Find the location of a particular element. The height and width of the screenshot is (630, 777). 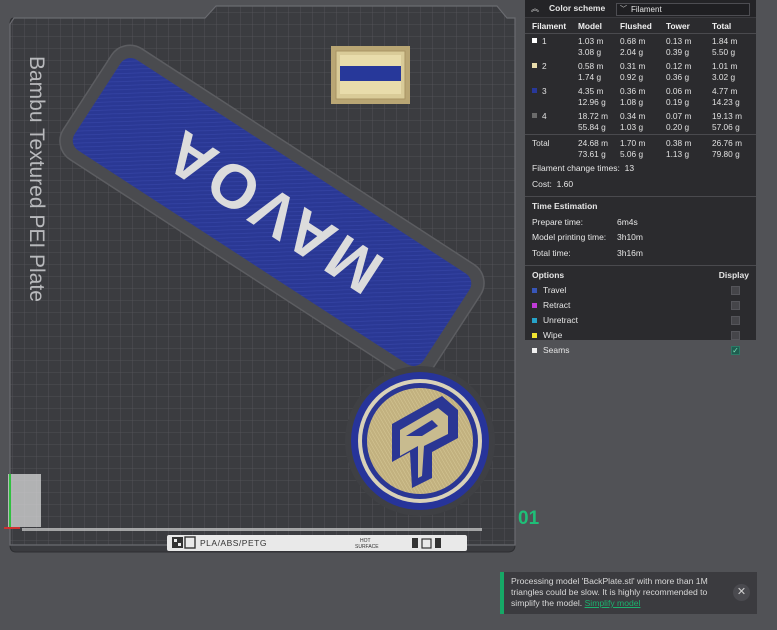

option-row-unretract: Unretract is located at coordinates (644, 320).